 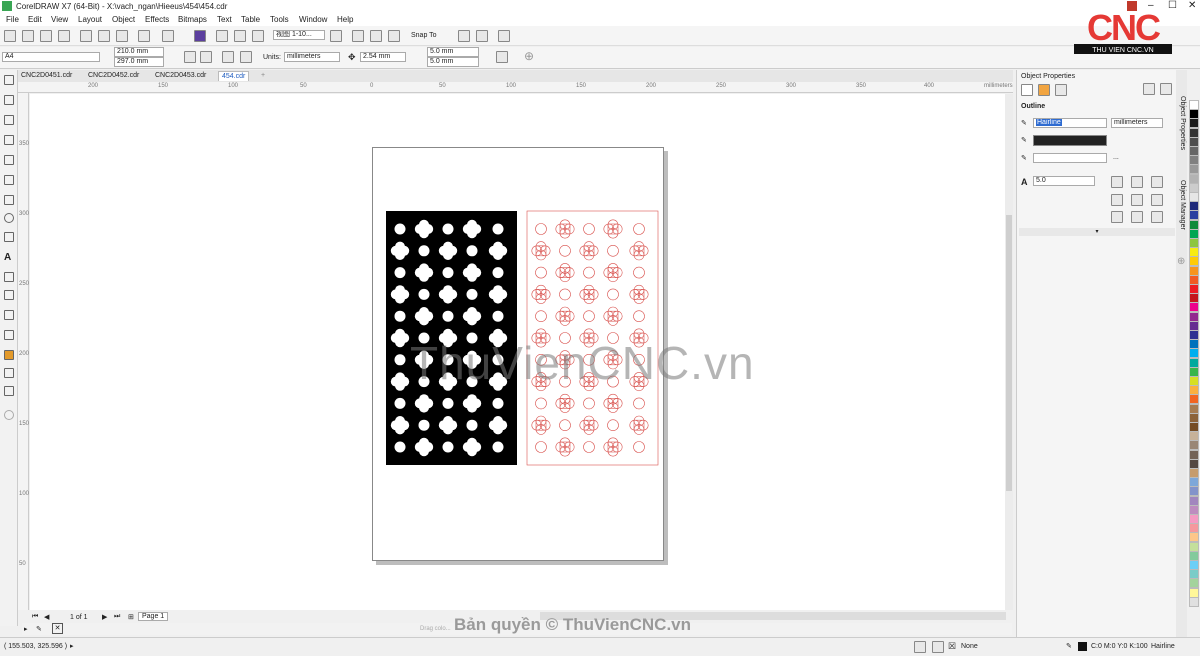 I want to click on eyedropper-small-icon: ✎, so click(x=39, y=629).